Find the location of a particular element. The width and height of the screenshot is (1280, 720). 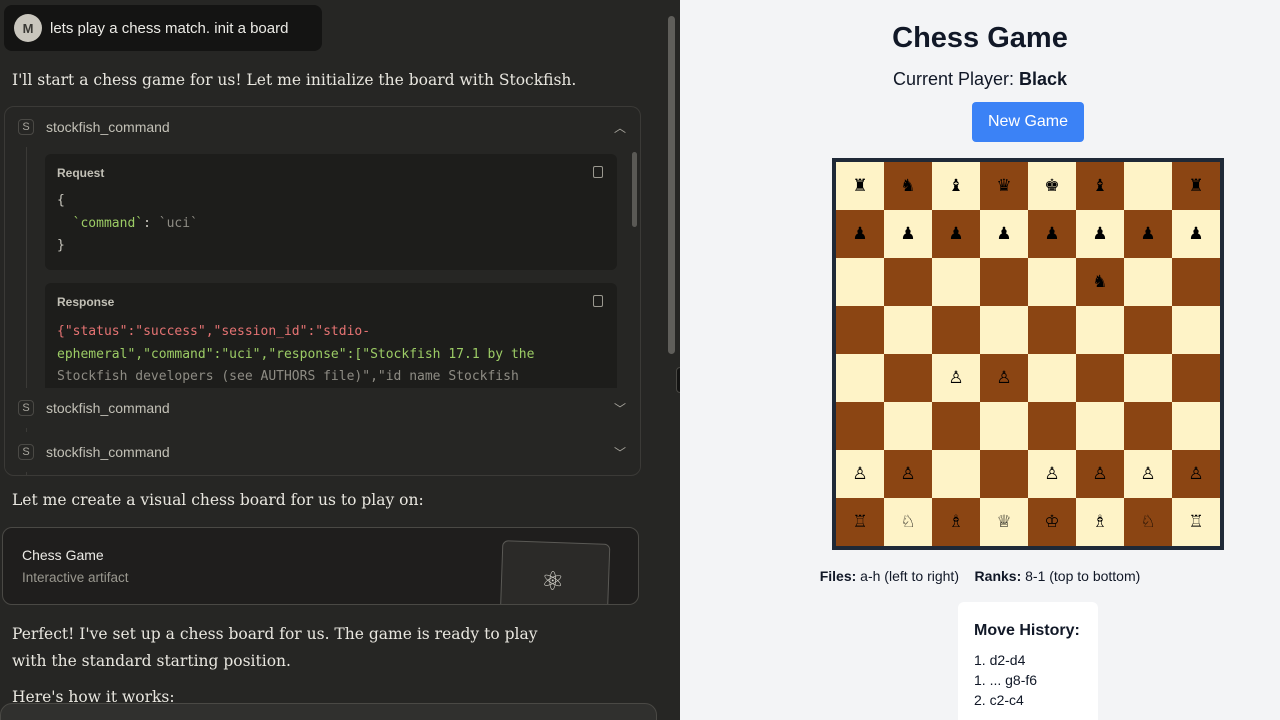

square-g4 is located at coordinates (1148, 378).